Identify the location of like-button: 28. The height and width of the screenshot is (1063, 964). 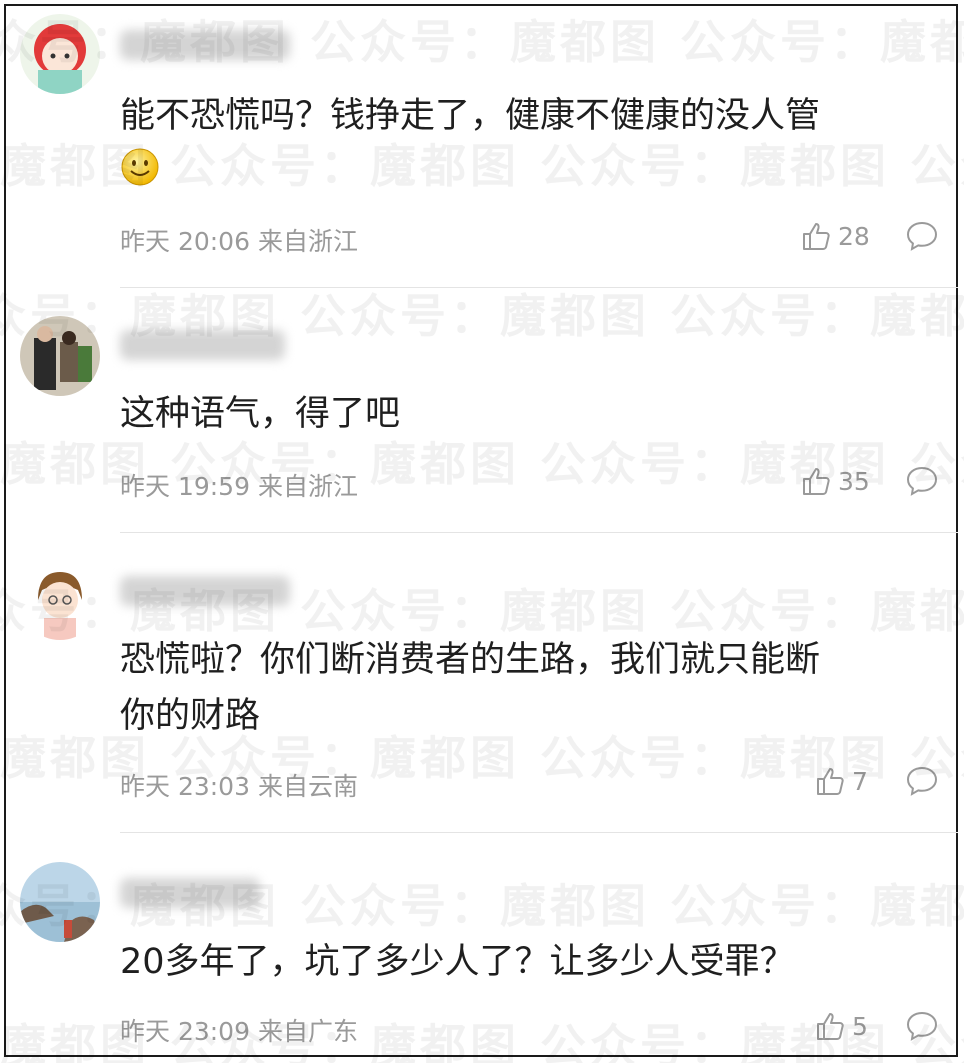
(835, 236).